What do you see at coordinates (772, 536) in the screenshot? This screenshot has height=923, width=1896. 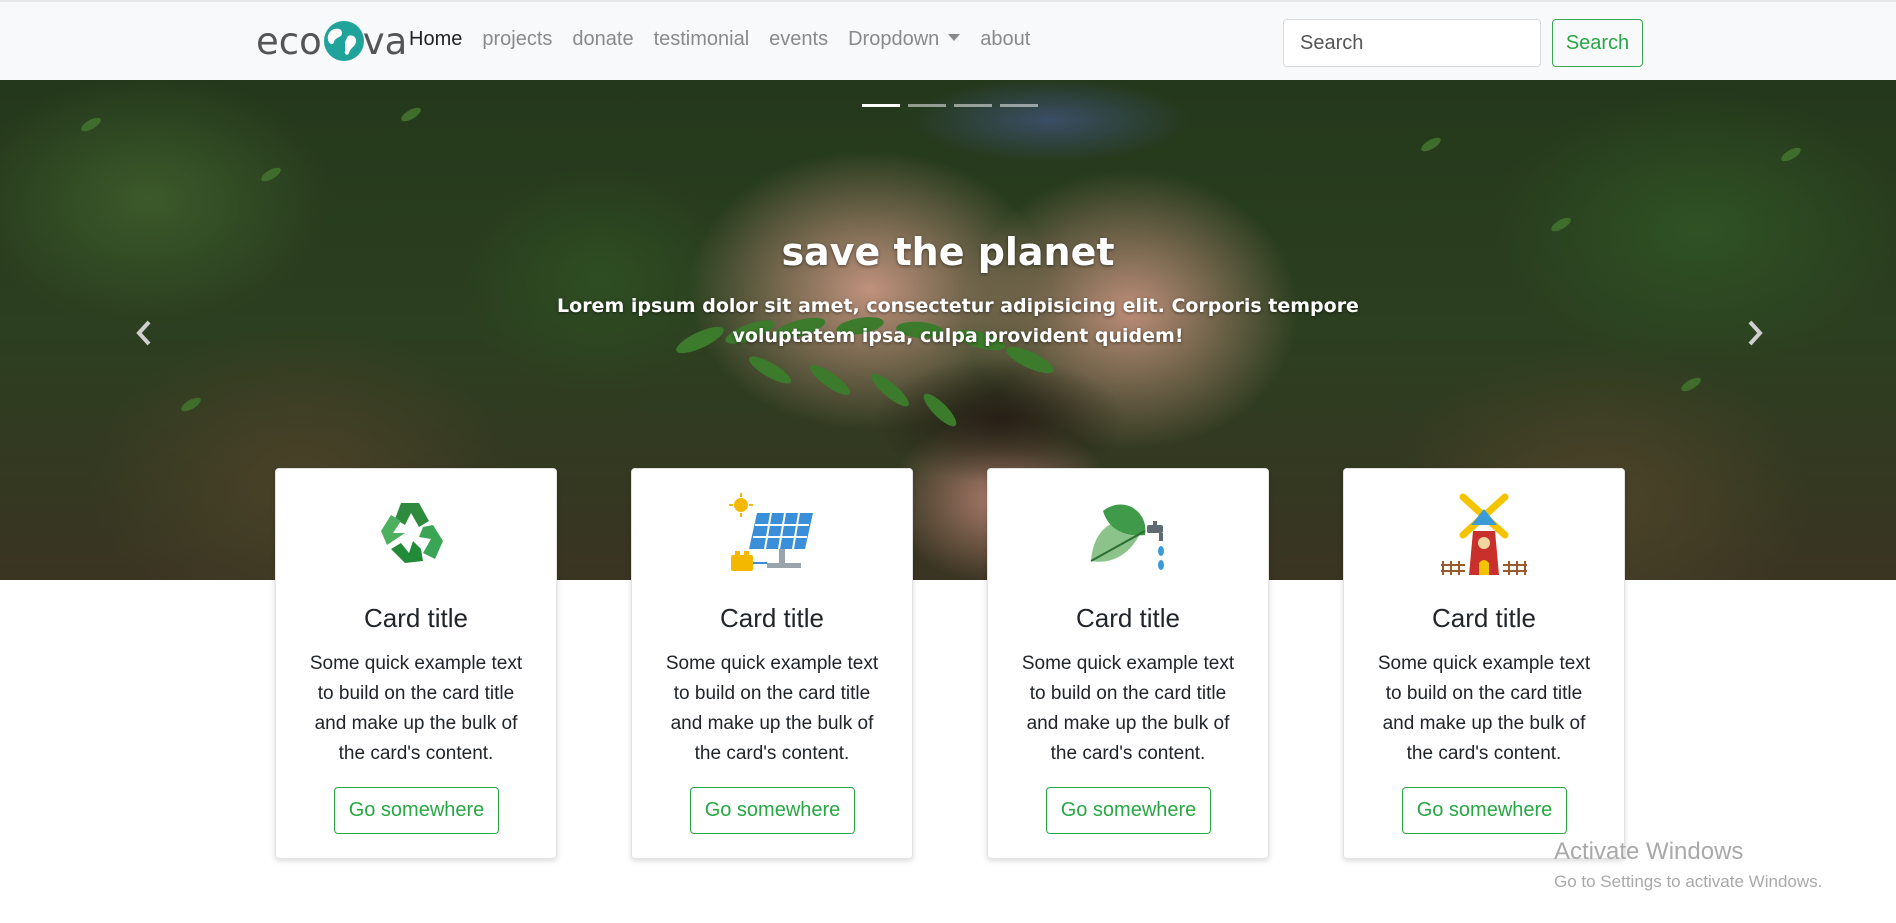 I see `solar-panel-icon` at bounding box center [772, 536].